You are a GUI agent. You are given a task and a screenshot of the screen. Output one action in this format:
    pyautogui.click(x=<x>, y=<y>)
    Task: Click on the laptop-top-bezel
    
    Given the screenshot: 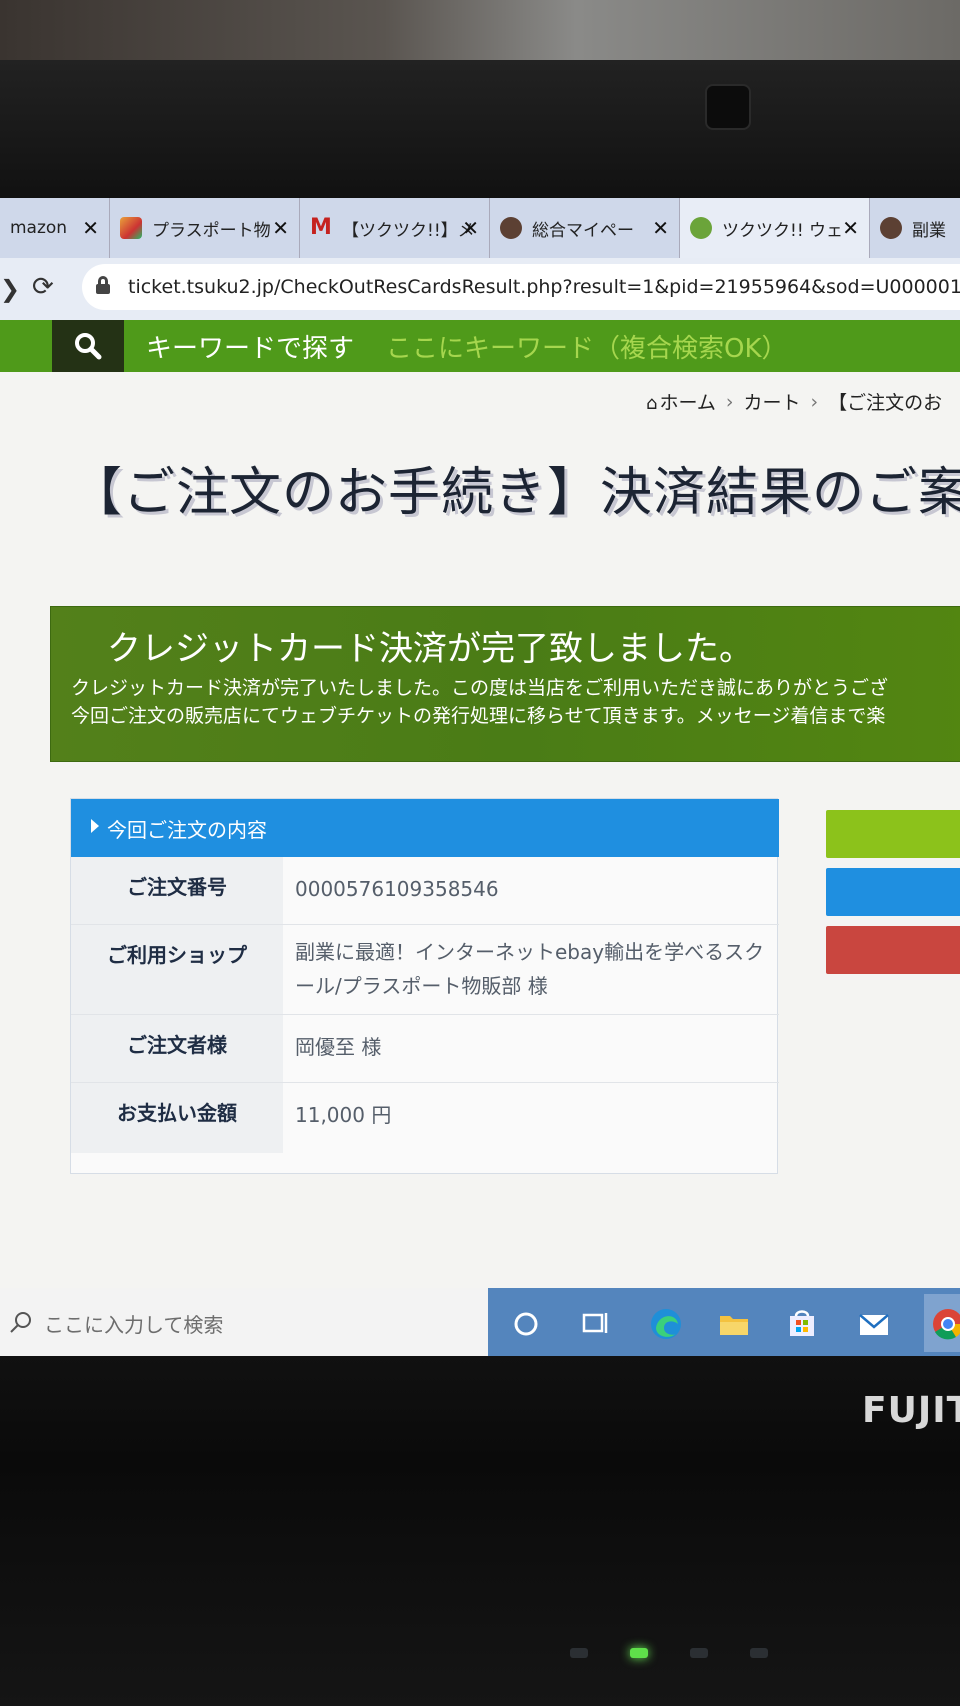 What is the action you would take?
    pyautogui.click(x=480, y=130)
    